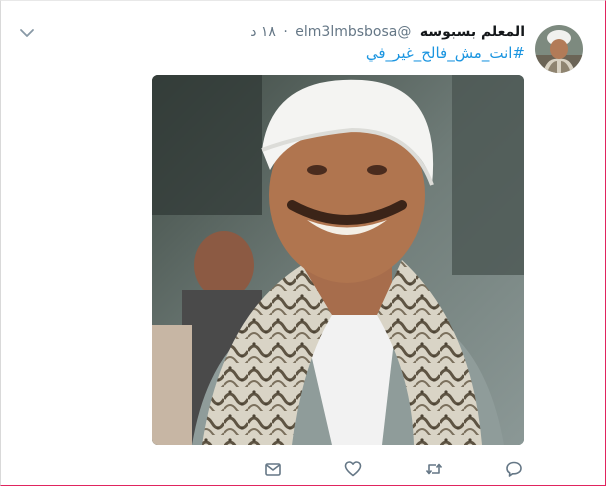  I want to click on tweet-header: المعلم بسبوسه @elm3lmbsbosa · ١٨ د, so click(387, 32).